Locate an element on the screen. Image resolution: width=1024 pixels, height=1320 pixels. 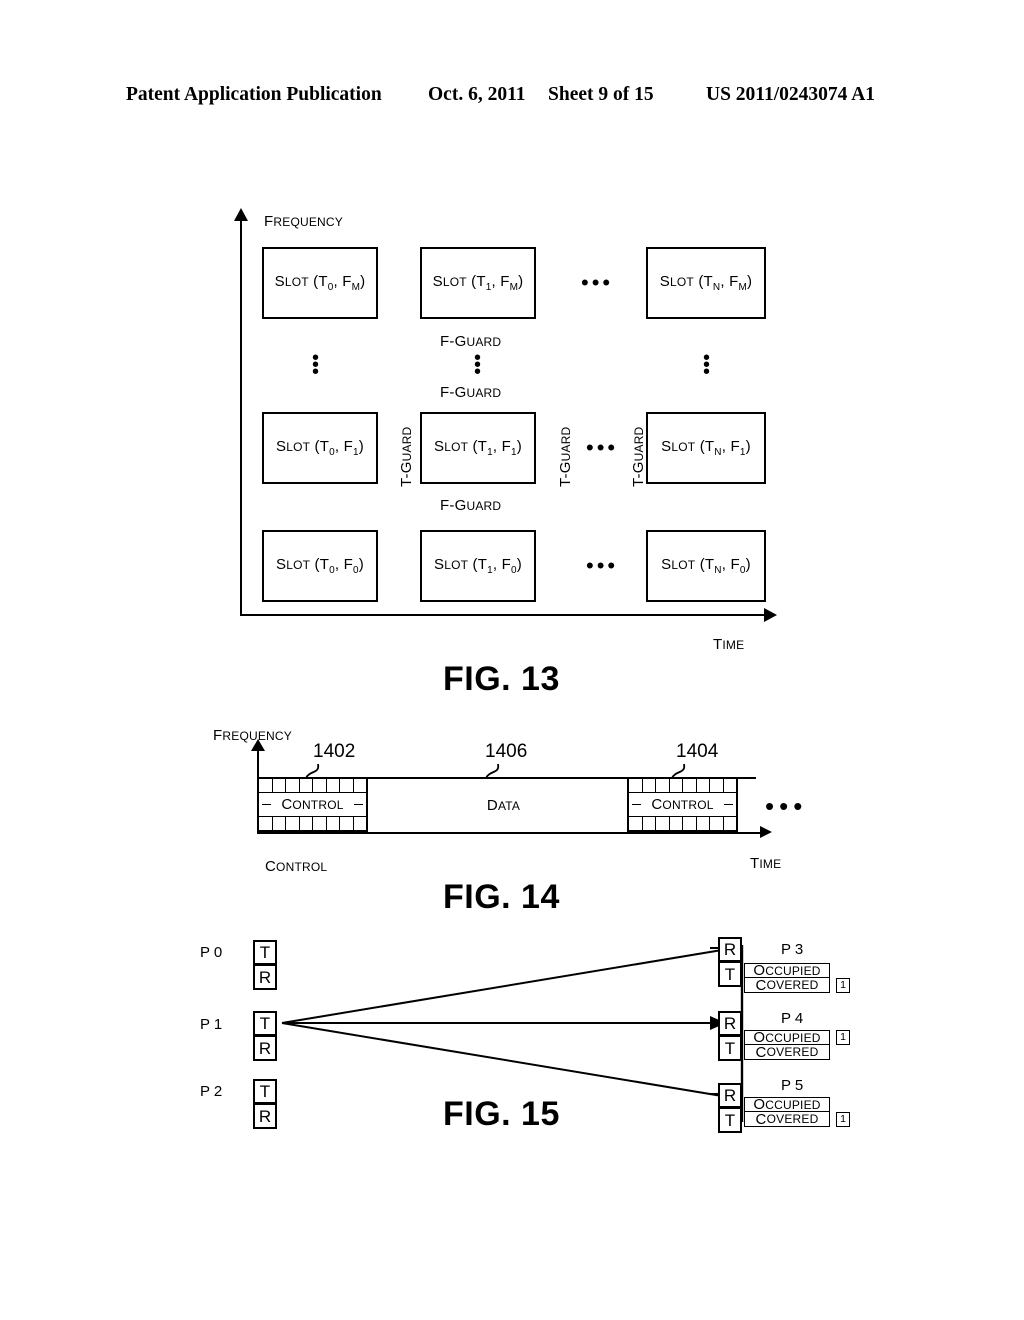
fig15-node-p1: T R is located at coordinates (265, 1036).